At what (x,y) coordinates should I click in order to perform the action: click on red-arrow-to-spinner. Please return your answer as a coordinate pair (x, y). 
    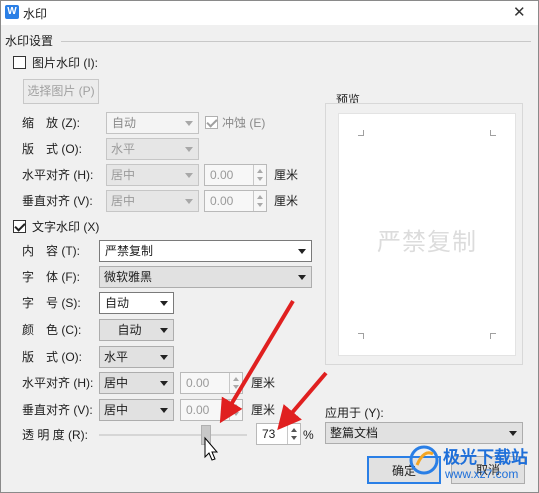
    Looking at the image, I should click on (302, 401).